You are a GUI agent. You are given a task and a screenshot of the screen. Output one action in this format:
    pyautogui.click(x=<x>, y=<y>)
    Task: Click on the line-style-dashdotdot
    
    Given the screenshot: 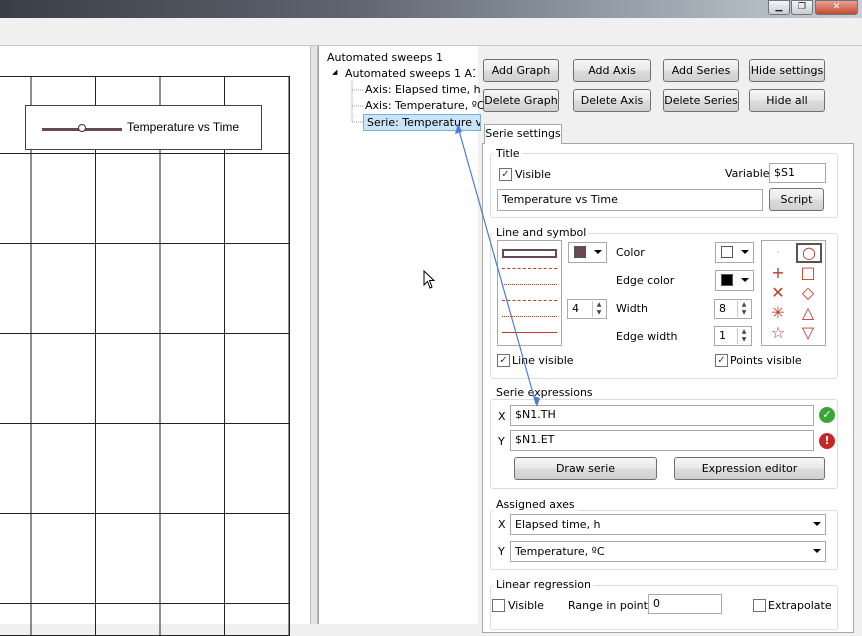 What is the action you would take?
    pyautogui.click(x=529, y=316)
    